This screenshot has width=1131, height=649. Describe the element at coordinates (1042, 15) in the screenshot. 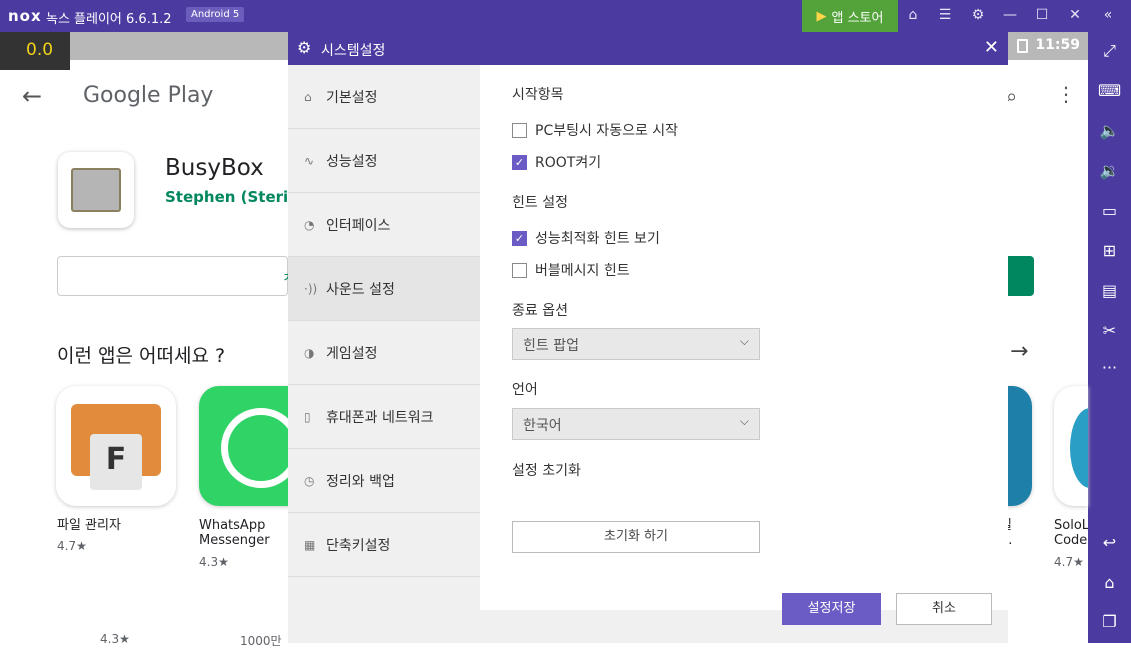

I see `maximize-icon: ☐` at that location.